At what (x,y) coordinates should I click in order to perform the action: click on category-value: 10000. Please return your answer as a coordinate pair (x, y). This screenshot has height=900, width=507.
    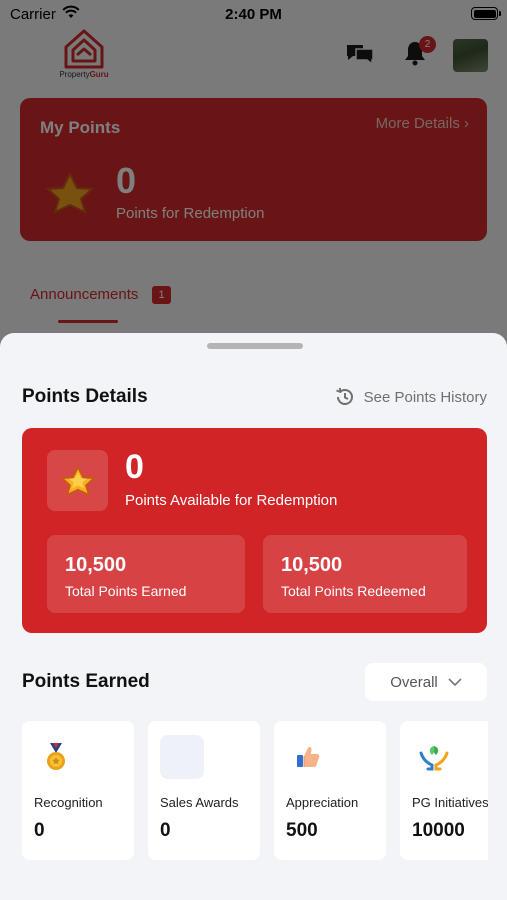
    Looking at the image, I should click on (438, 830).